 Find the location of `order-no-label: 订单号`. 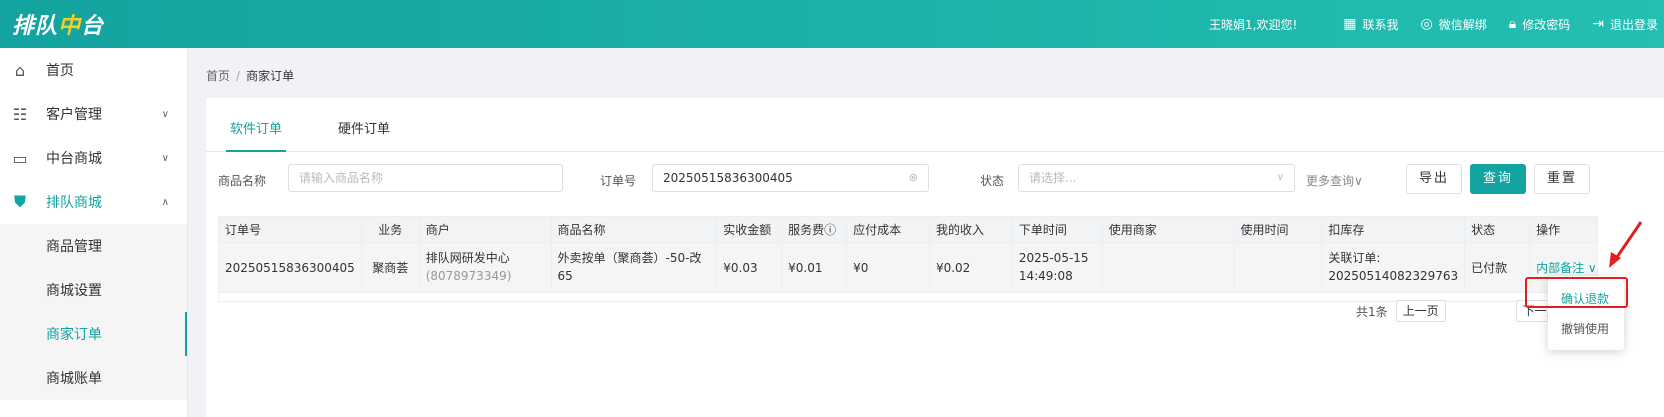

order-no-label: 订单号 is located at coordinates (618, 181).